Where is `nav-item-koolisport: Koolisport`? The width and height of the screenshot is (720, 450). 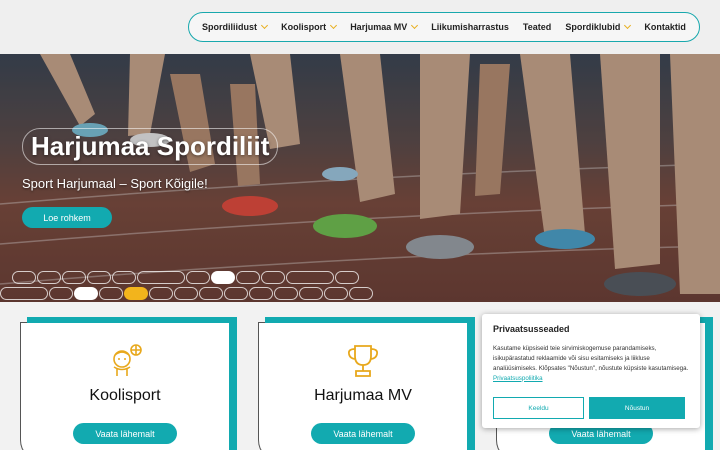
nav-item-koolisport: Koolisport is located at coordinates (309, 26).